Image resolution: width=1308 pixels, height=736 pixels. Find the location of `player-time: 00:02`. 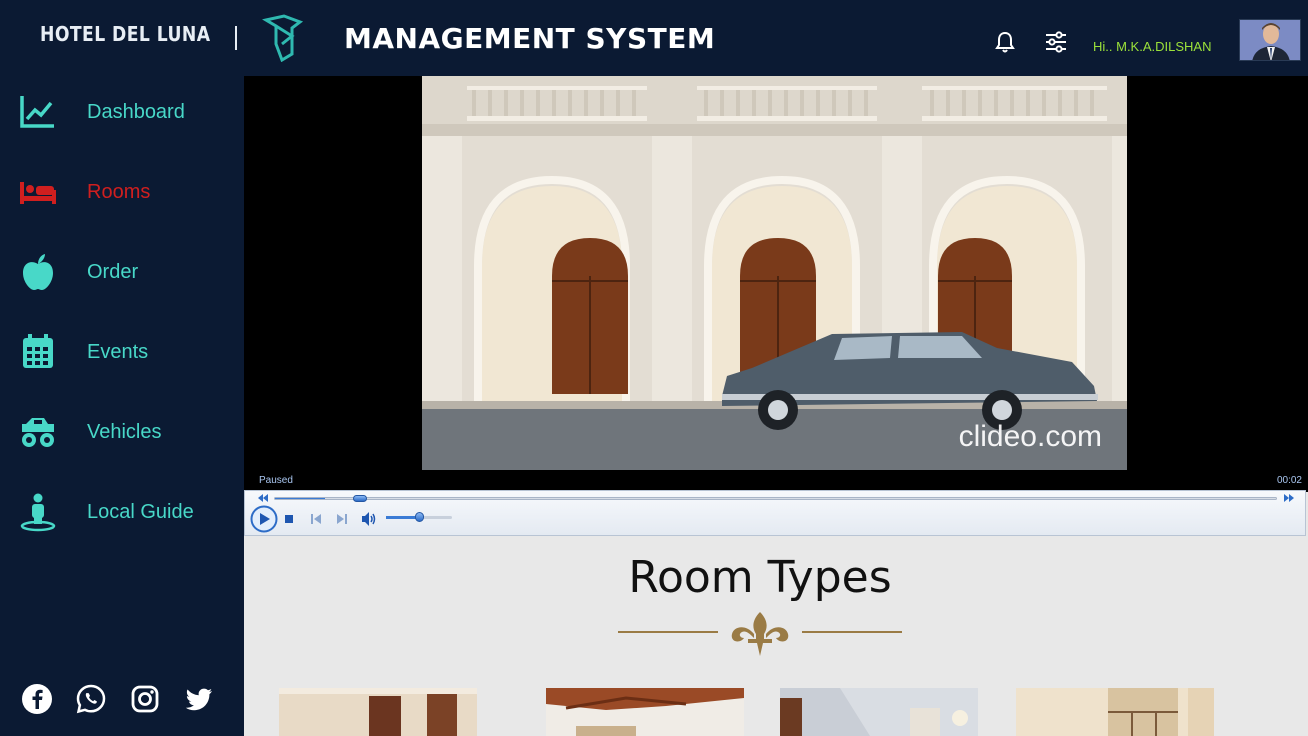

player-time: 00:02 is located at coordinates (1289, 480).